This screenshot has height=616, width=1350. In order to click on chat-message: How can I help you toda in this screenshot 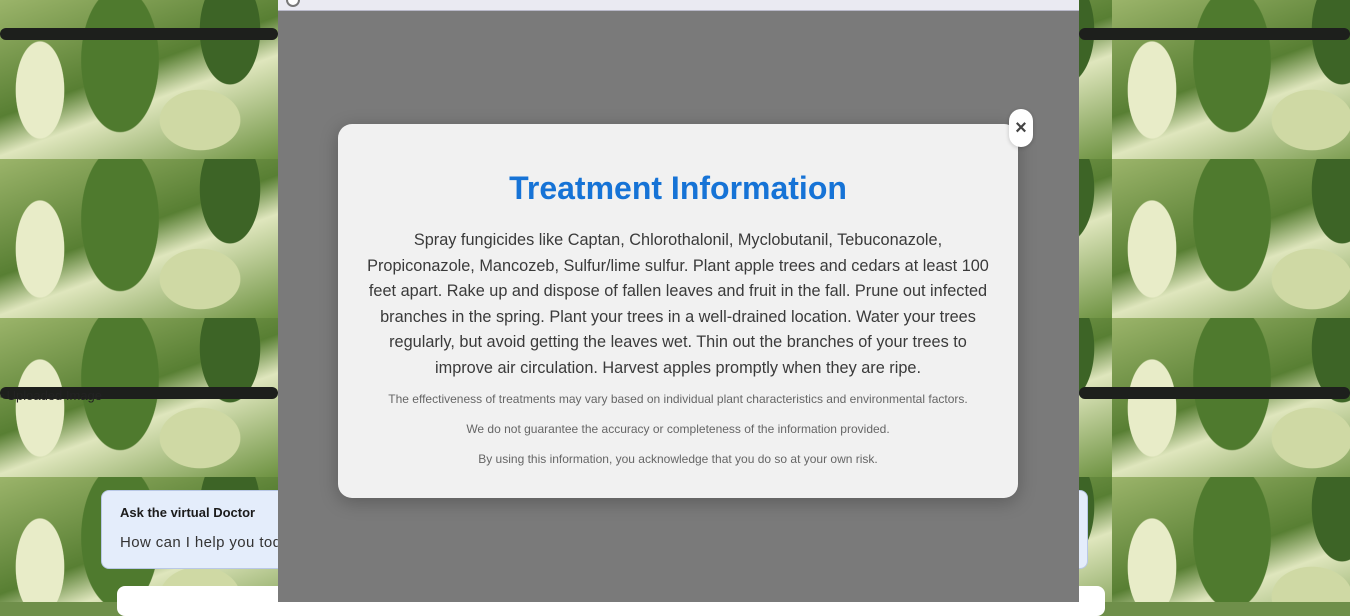, I will do `click(205, 542)`.